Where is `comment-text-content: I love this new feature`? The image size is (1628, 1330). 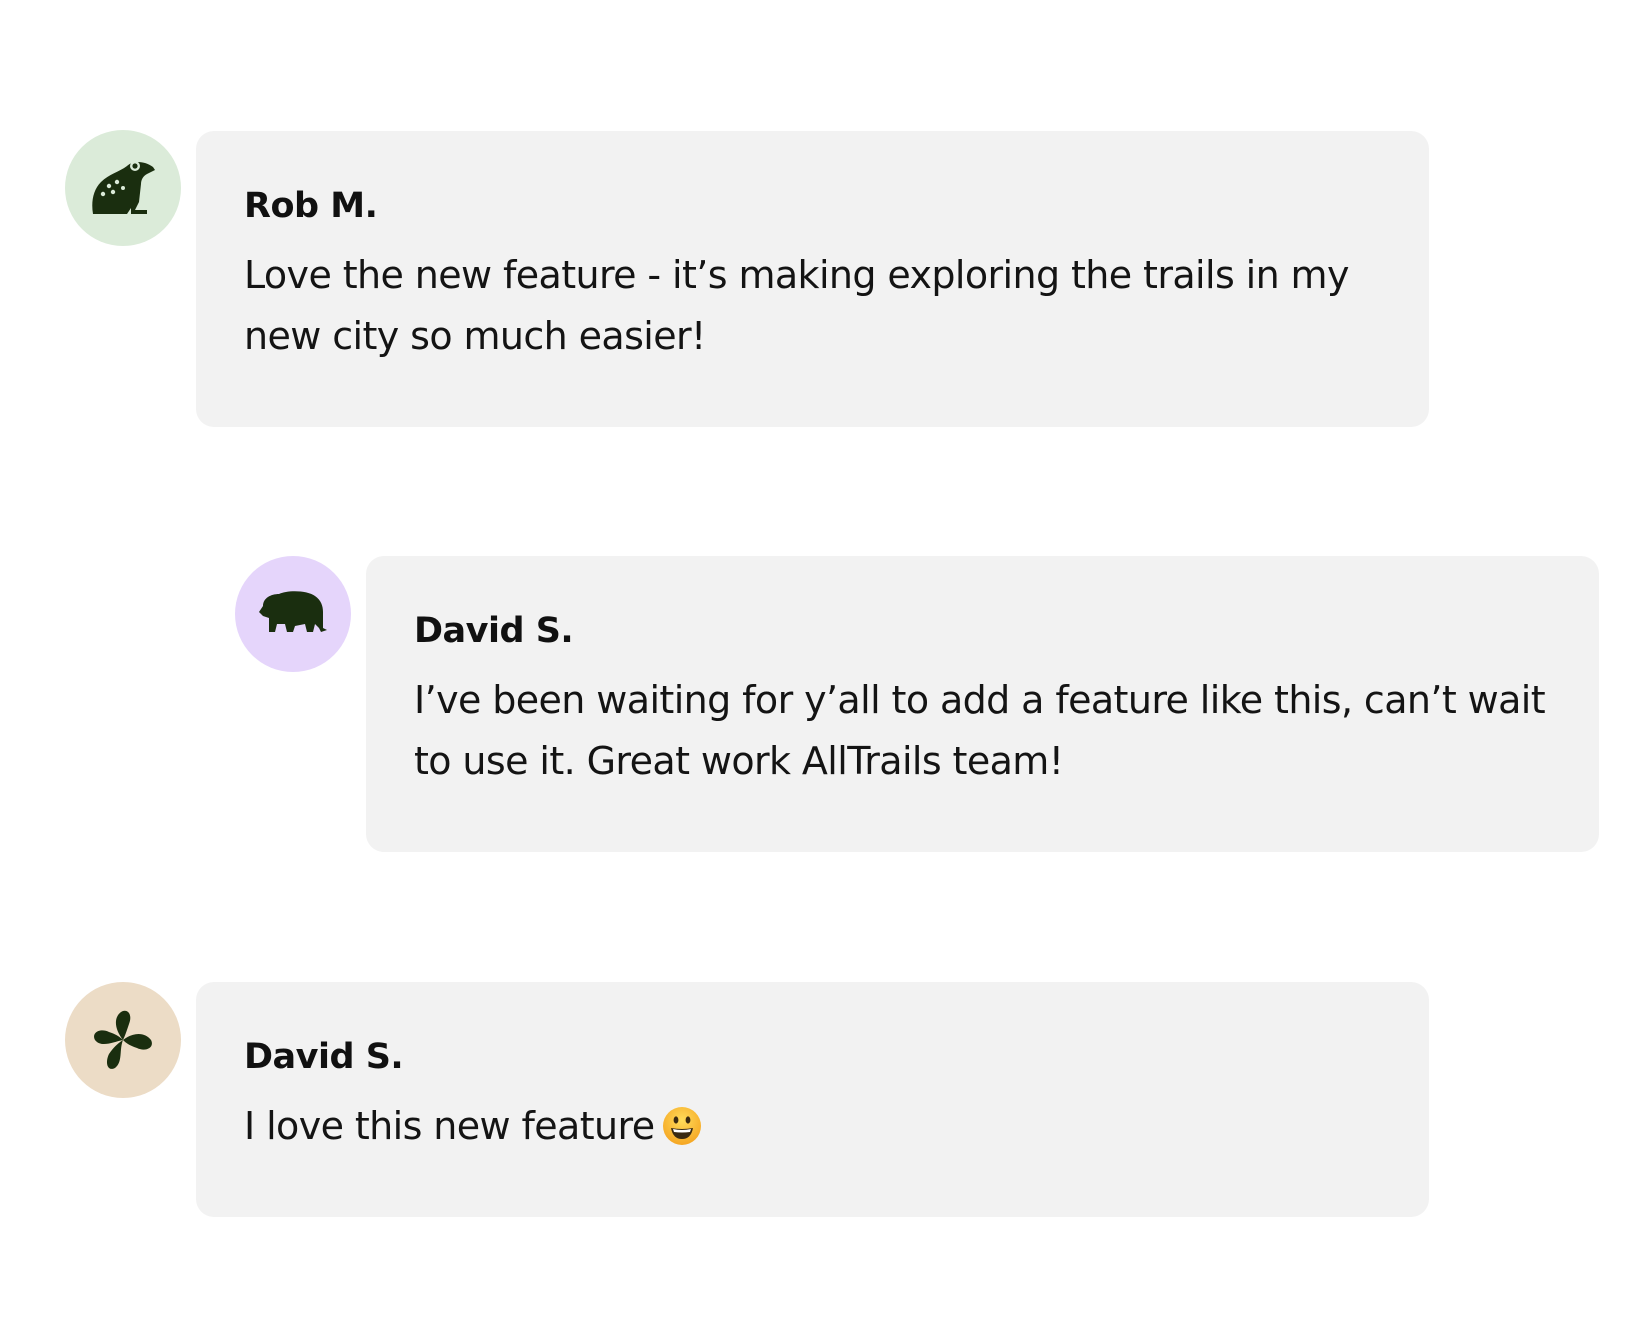 comment-text-content: I love this new feature is located at coordinates (449, 1126).